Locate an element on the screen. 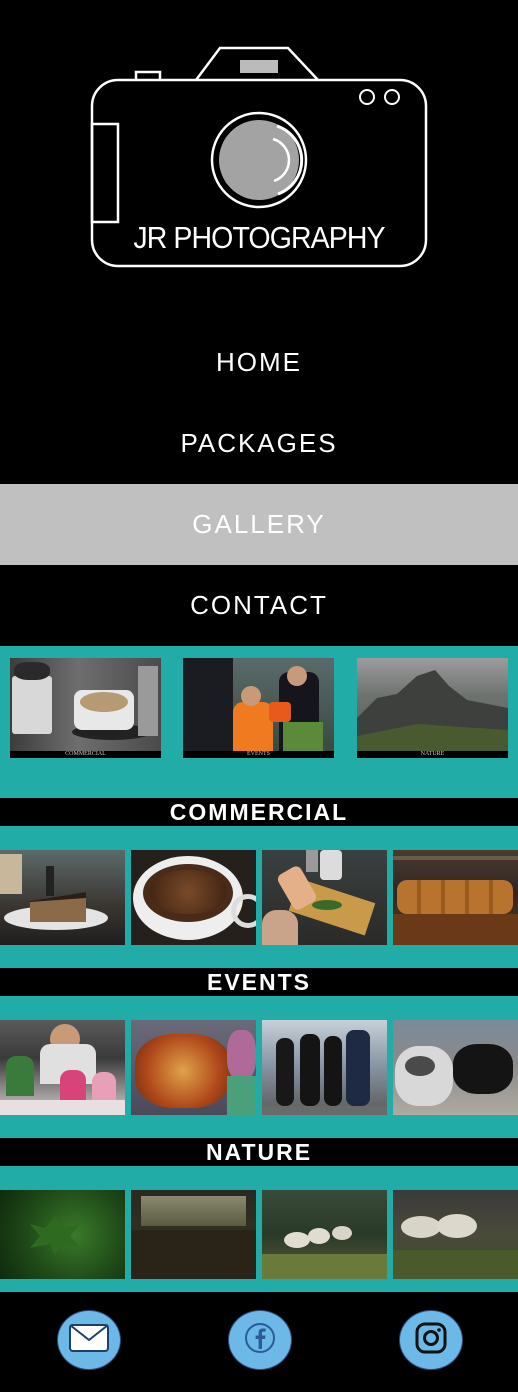 This screenshot has height=1392, width=518. mail-icon is located at coordinates (89, 1340).